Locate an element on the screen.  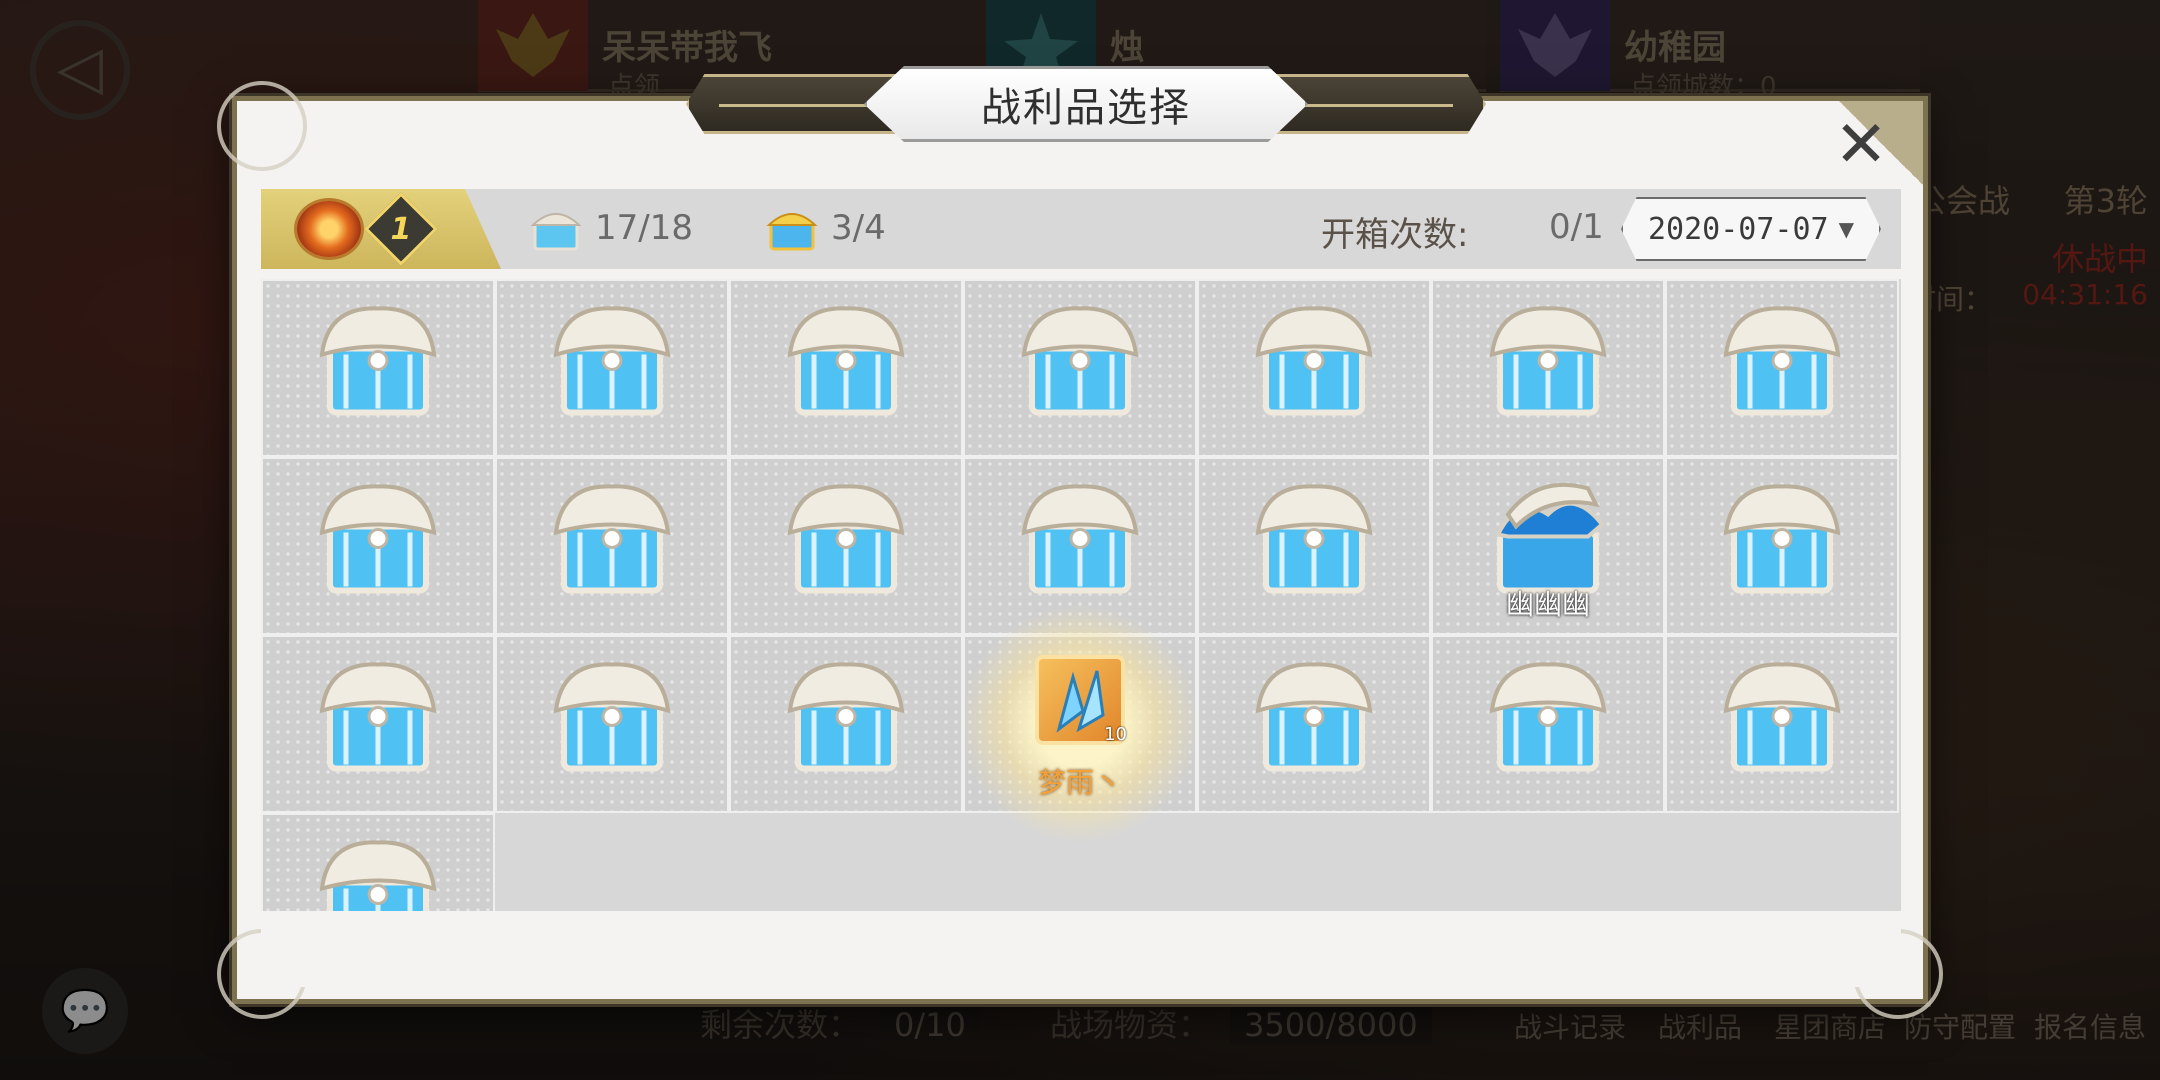
open-count-value: 0/1 is located at coordinates (1576, 227).